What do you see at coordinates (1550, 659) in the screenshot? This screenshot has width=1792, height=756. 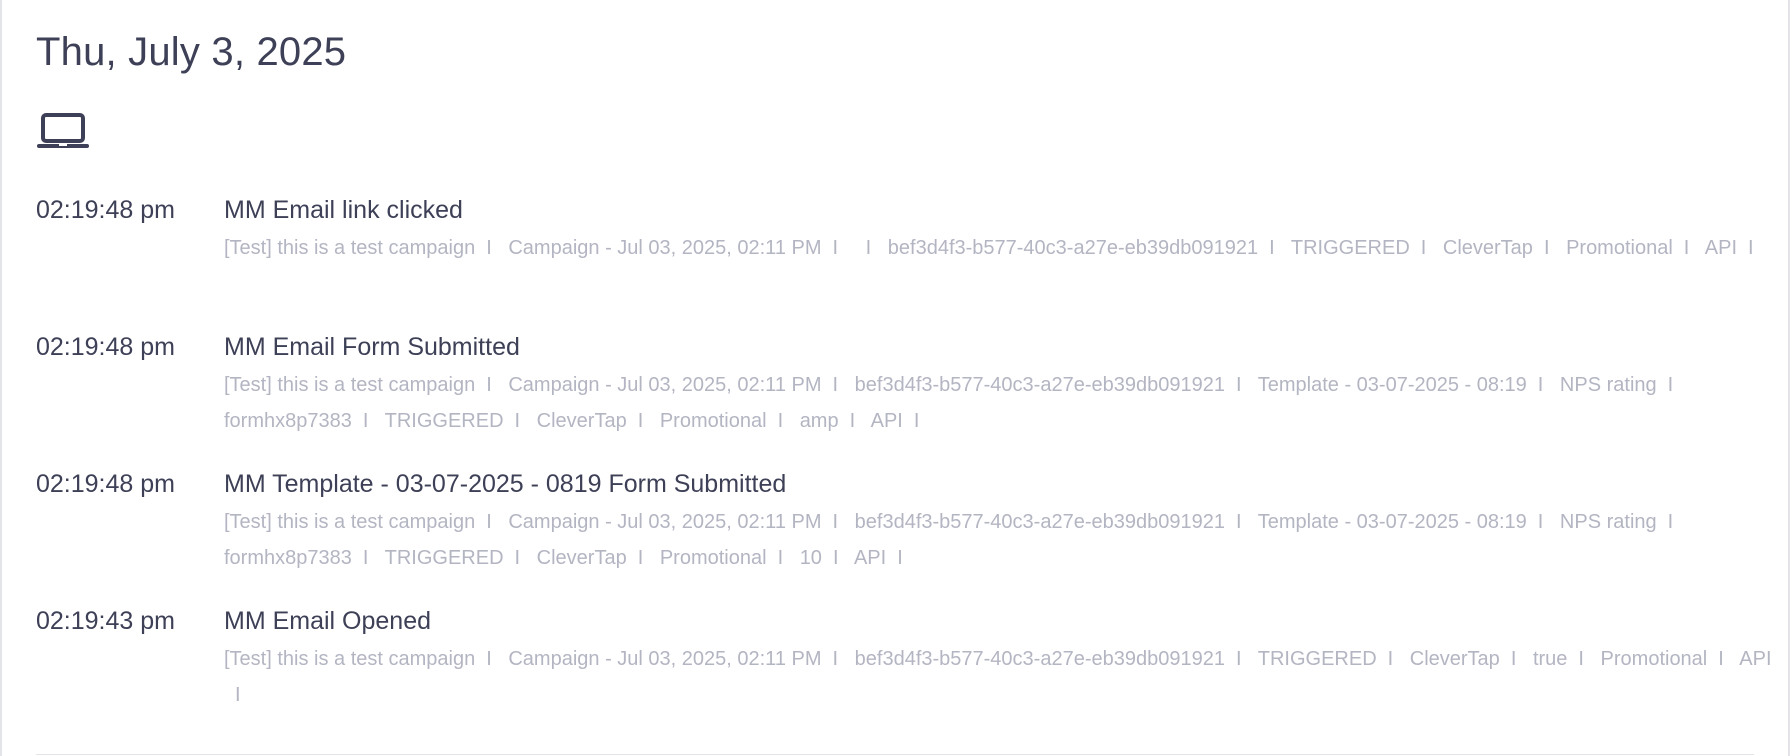 I see `event-property: true` at bounding box center [1550, 659].